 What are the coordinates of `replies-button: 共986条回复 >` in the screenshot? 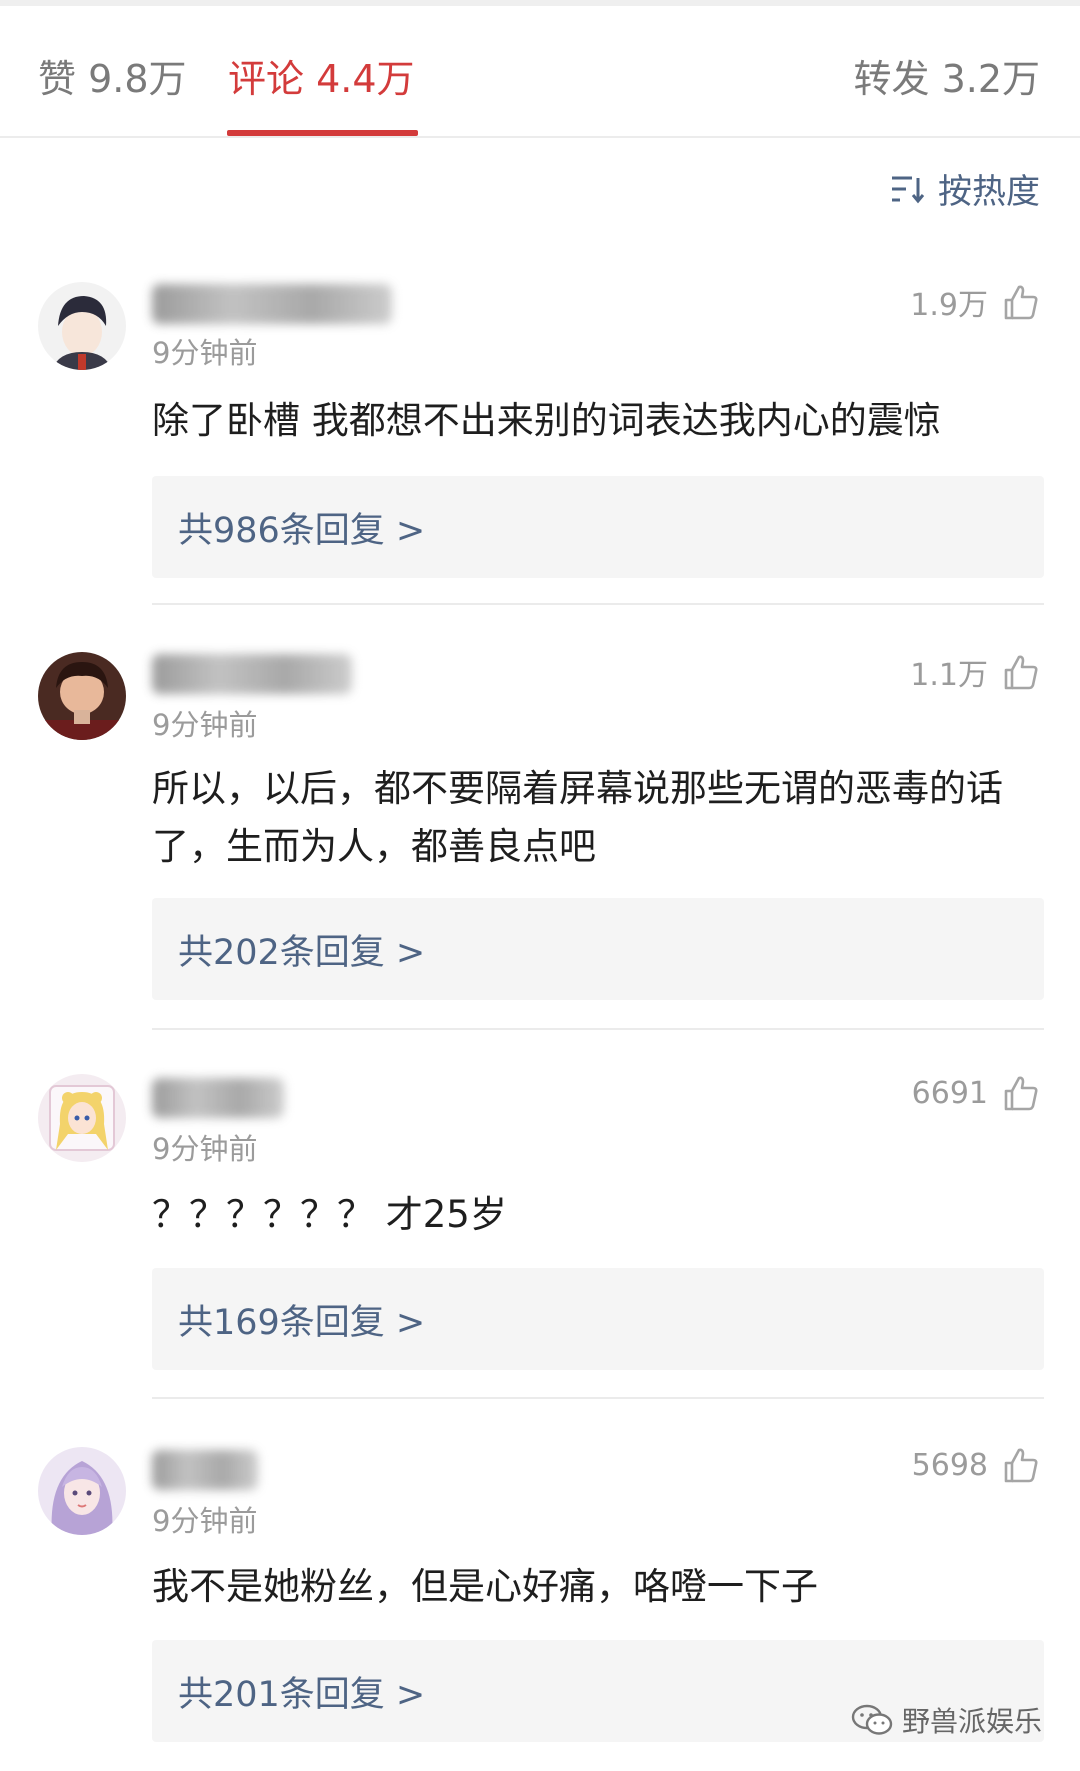 It's located at (598, 527).